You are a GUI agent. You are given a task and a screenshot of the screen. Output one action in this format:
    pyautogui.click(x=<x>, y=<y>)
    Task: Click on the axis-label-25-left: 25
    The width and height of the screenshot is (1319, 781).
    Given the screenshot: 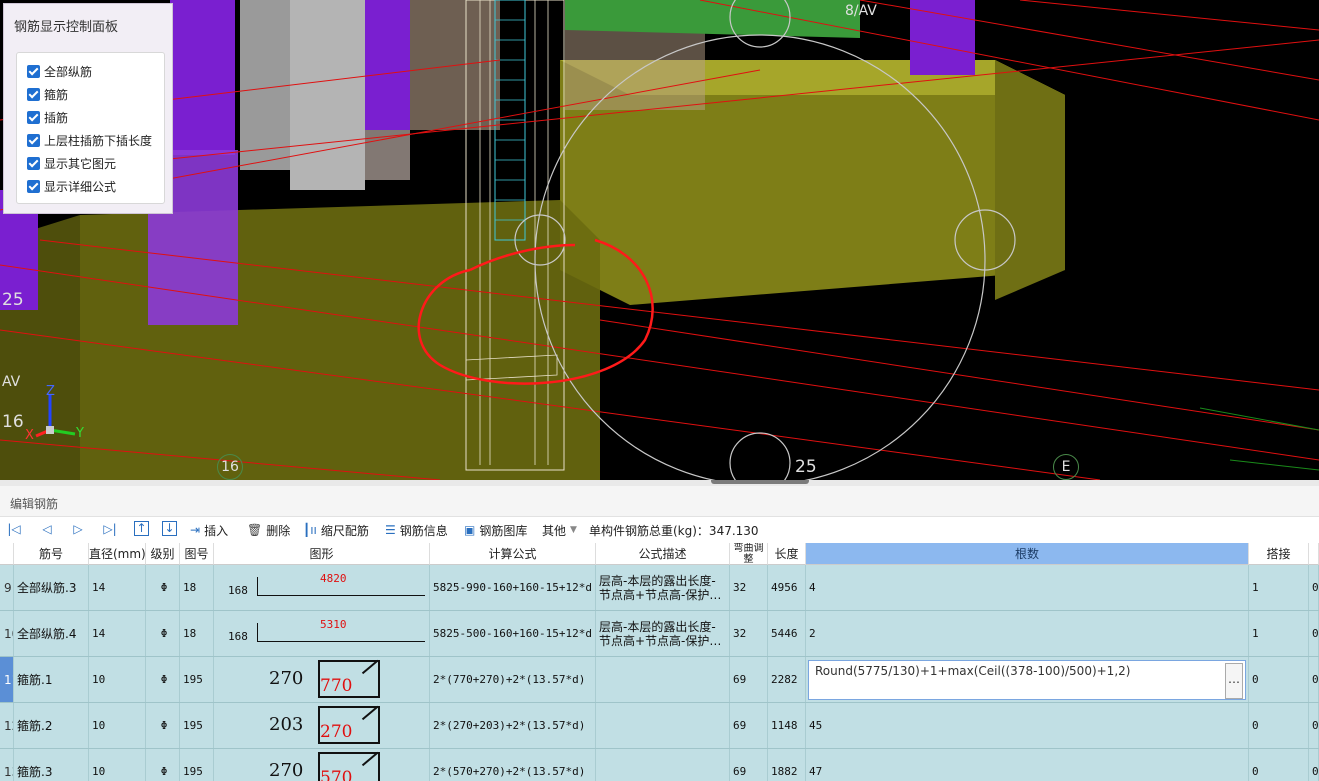 What is the action you would take?
    pyautogui.click(x=13, y=300)
    